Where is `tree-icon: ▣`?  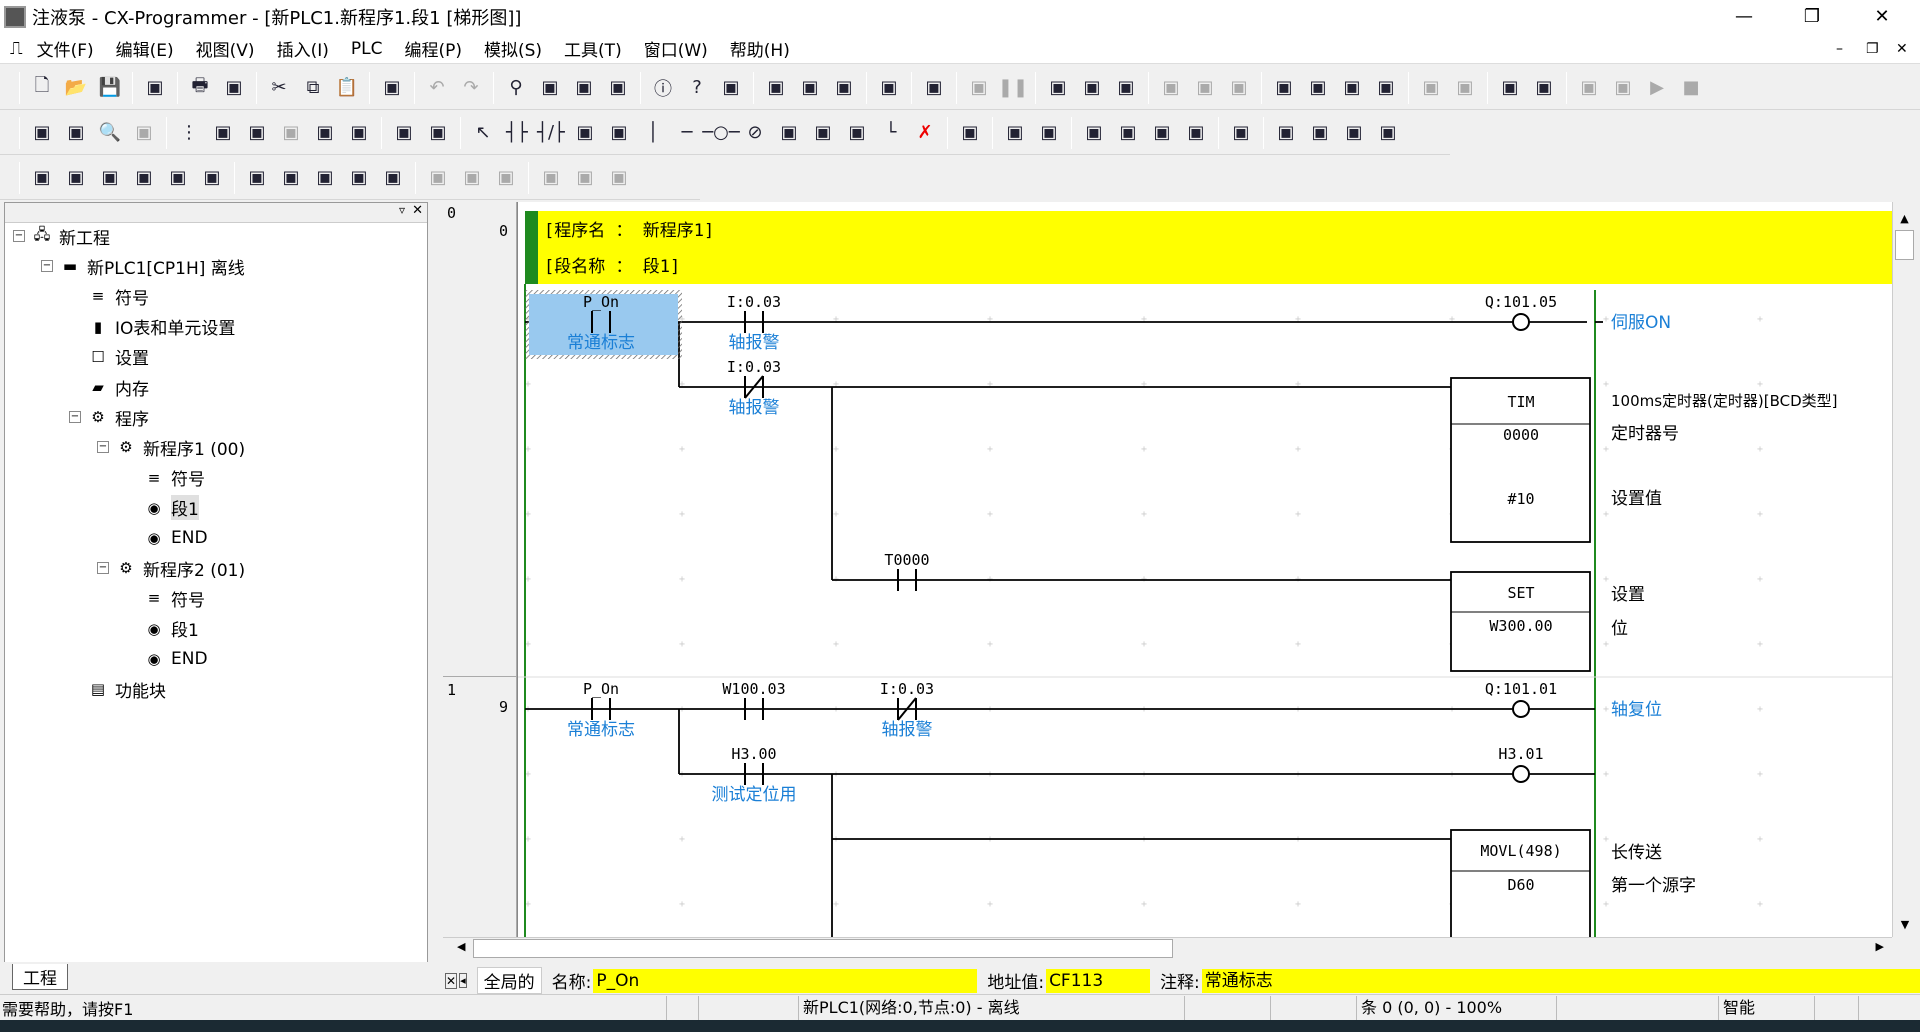 tree-icon: ▣ is located at coordinates (359, 133).